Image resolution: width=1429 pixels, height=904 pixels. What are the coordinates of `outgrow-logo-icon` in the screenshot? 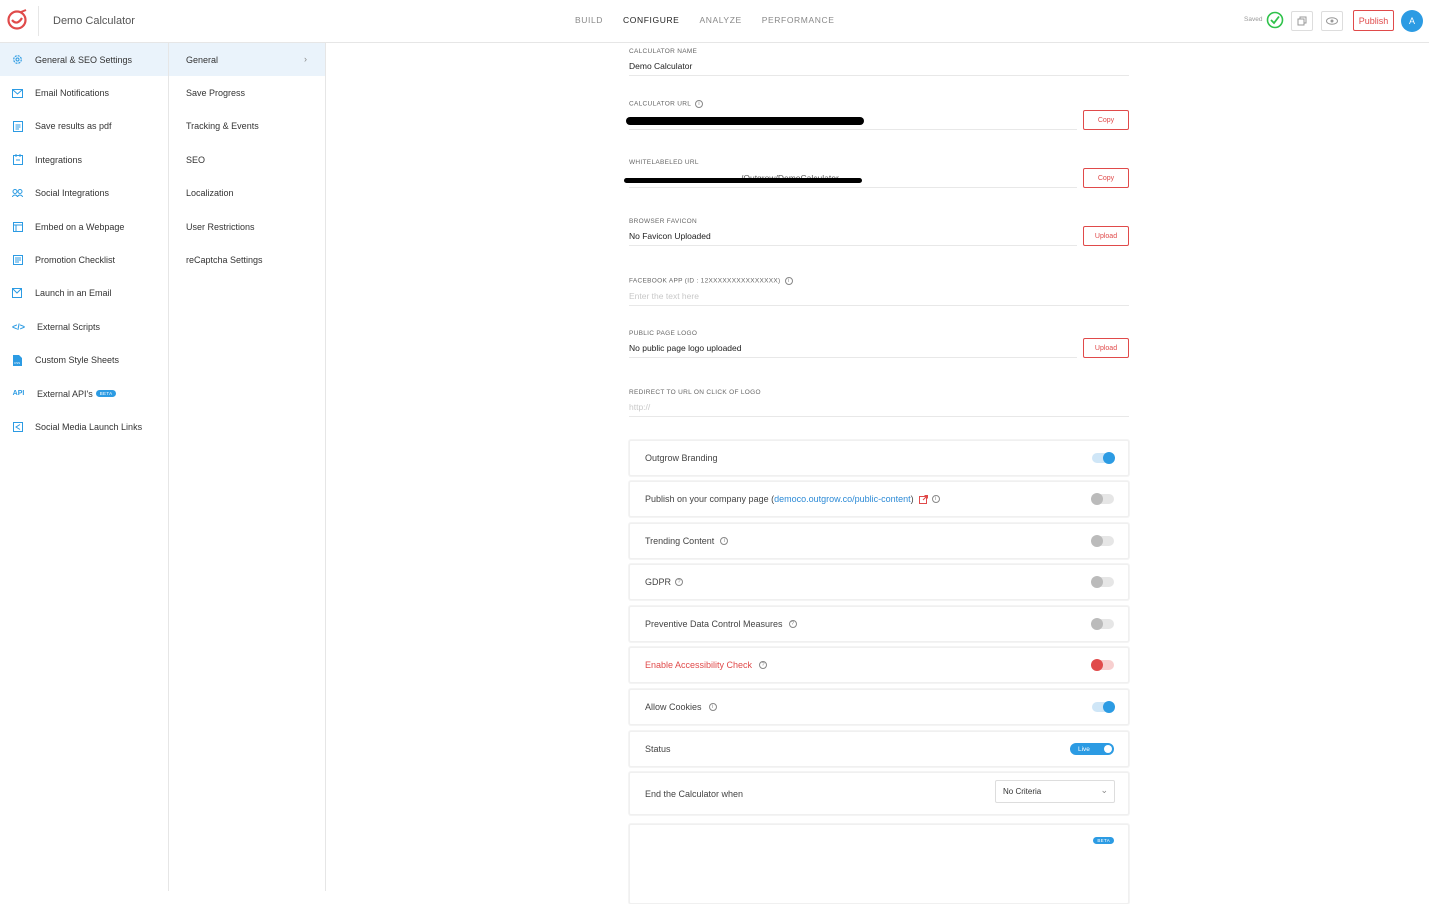 It's located at (17, 20).